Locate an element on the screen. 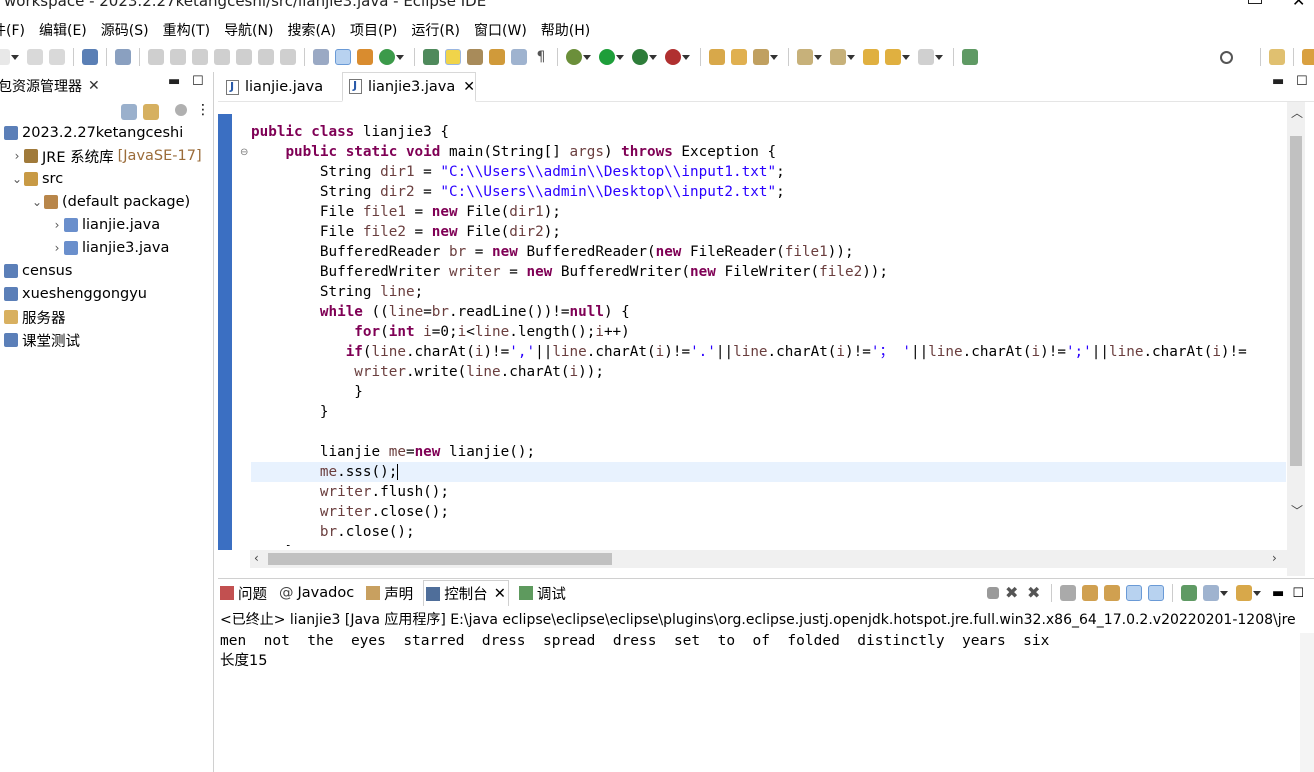 This screenshot has height=772, width=1314. scroll-lock-icon is located at coordinates (1090, 593).